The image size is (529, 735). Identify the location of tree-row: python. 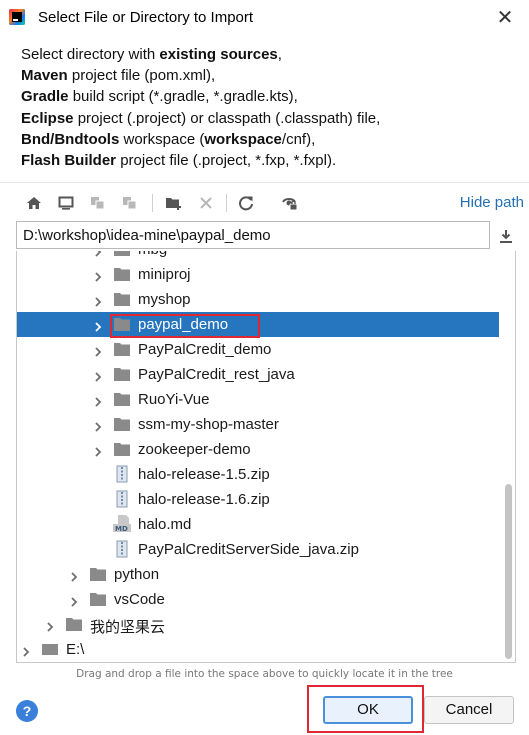
(258, 574).